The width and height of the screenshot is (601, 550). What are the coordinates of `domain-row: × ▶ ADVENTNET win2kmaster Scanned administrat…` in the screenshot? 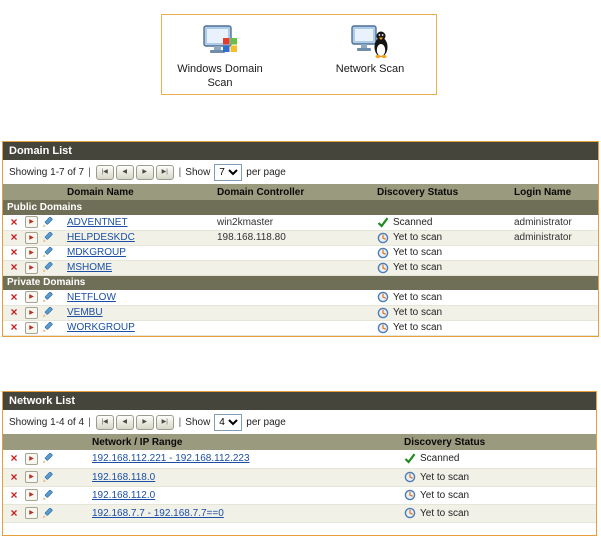 It's located at (300, 223).